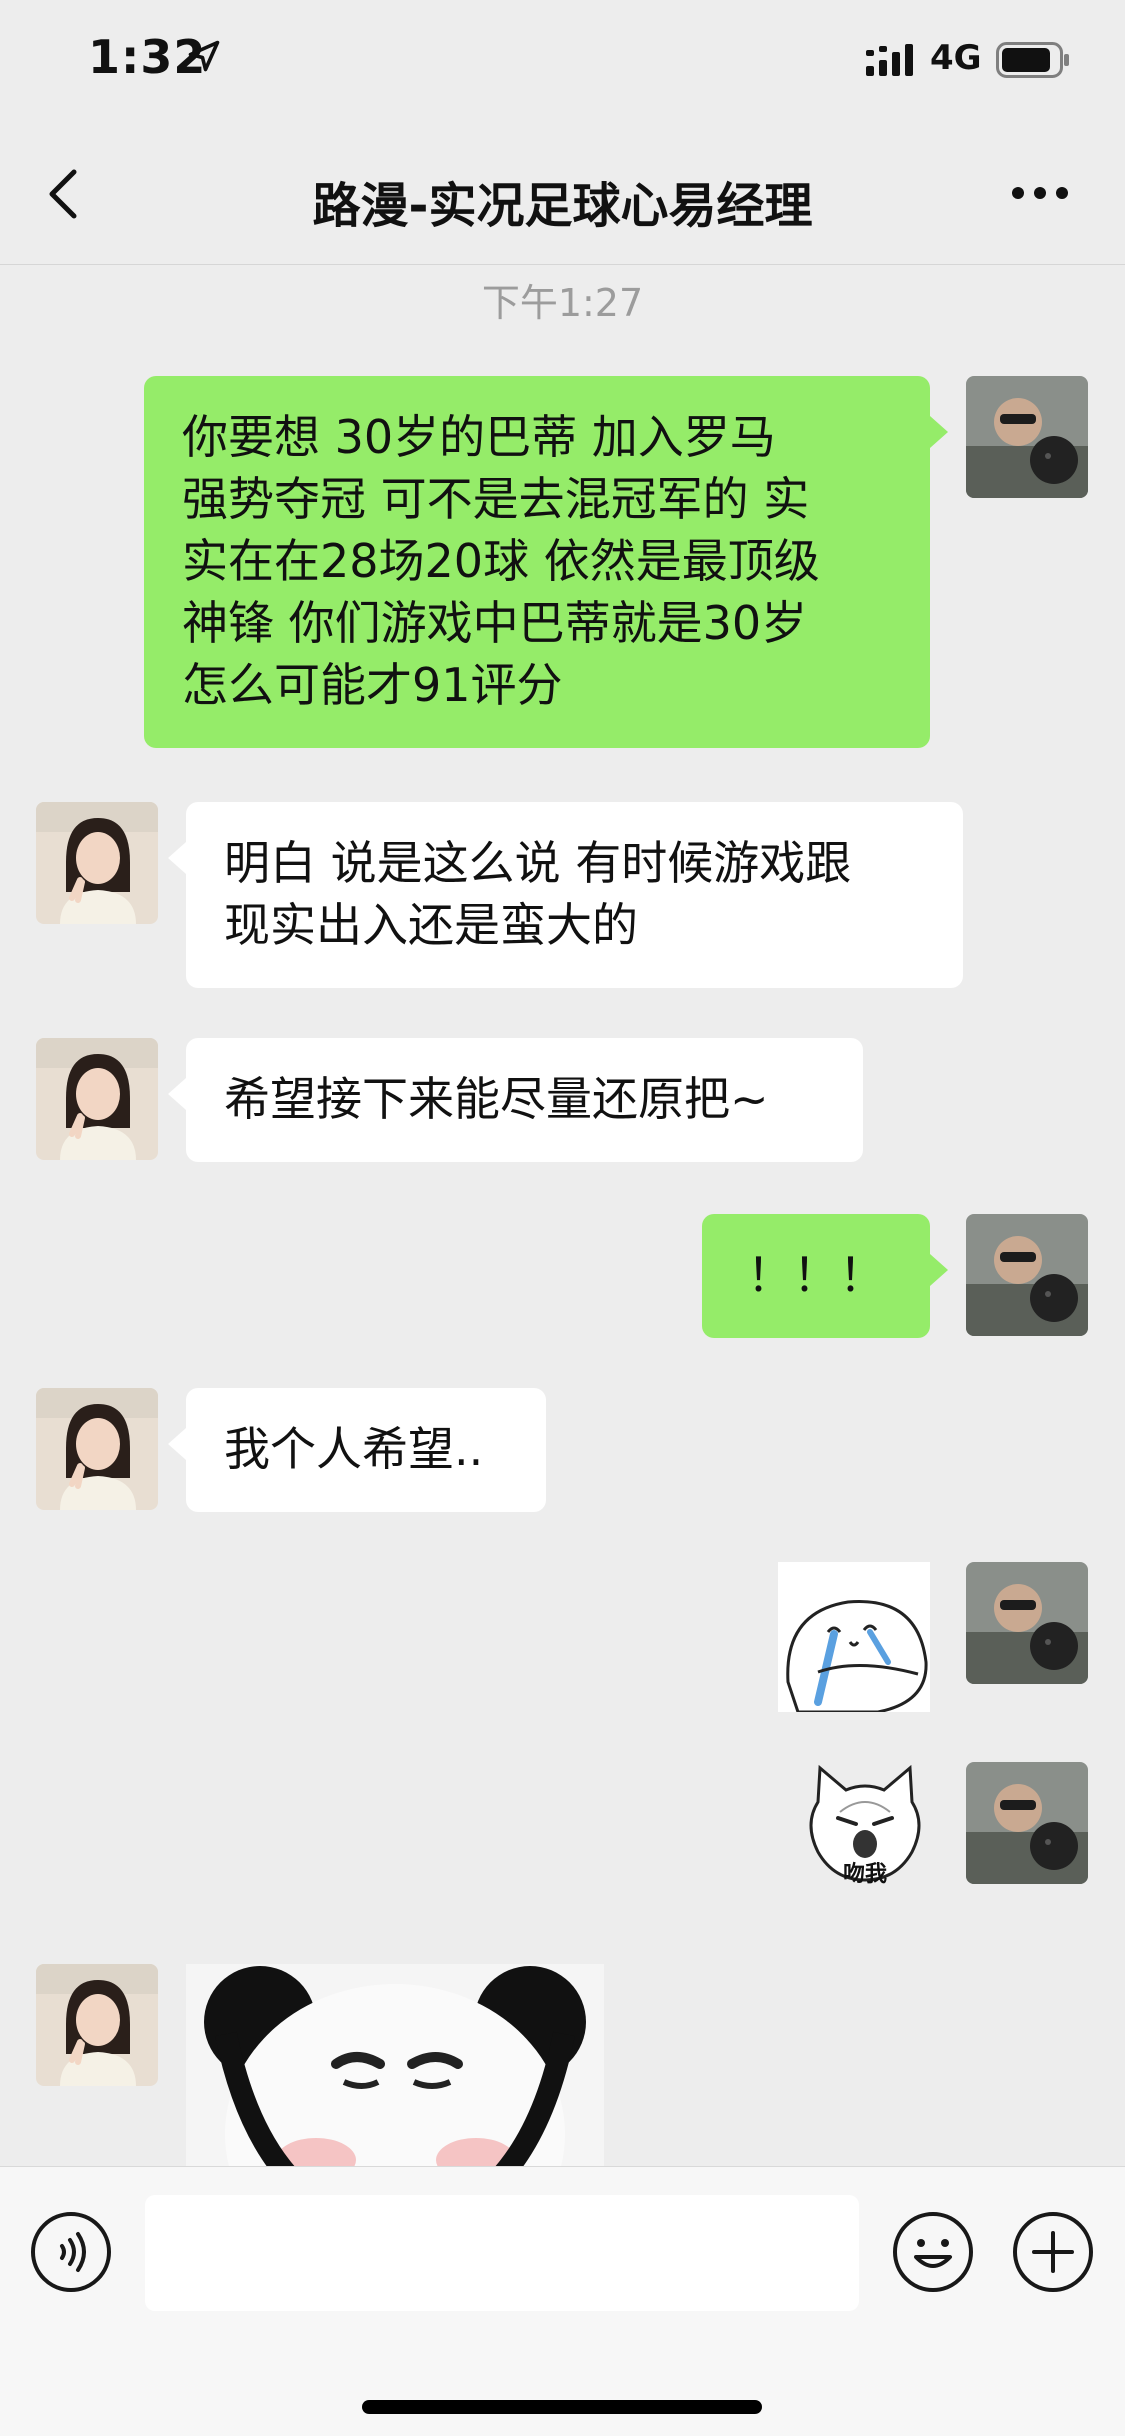  I want to click on back-chevron-icon, so click(65, 194).